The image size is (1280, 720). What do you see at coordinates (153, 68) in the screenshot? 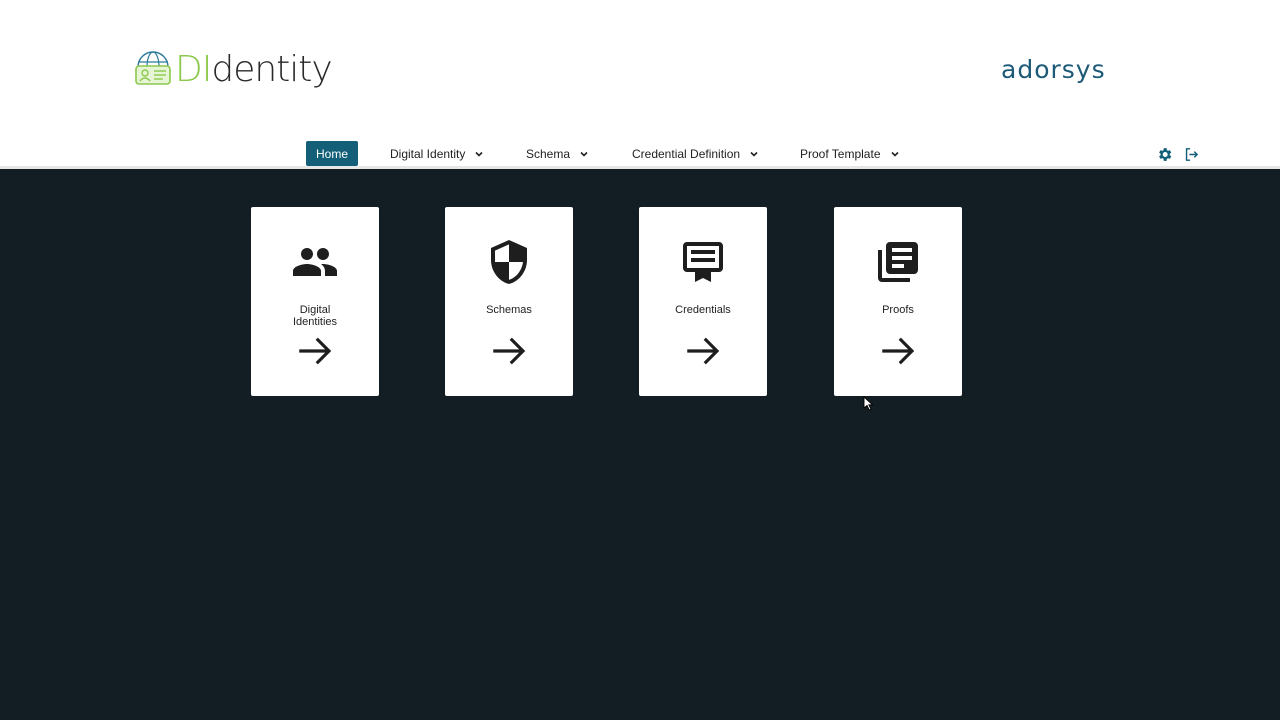
I see `id-card-globe-icon` at bounding box center [153, 68].